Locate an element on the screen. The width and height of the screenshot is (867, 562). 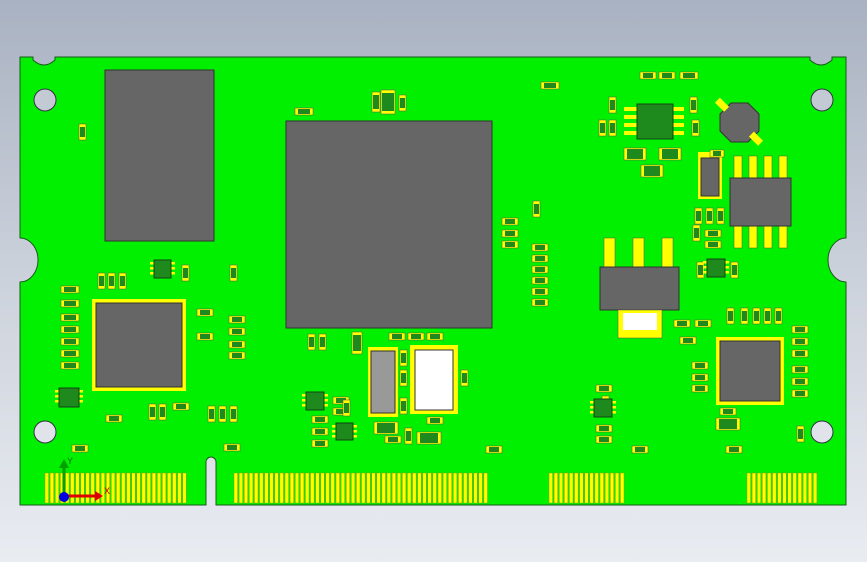
qfp-chip-left is located at coordinates (139, 345).